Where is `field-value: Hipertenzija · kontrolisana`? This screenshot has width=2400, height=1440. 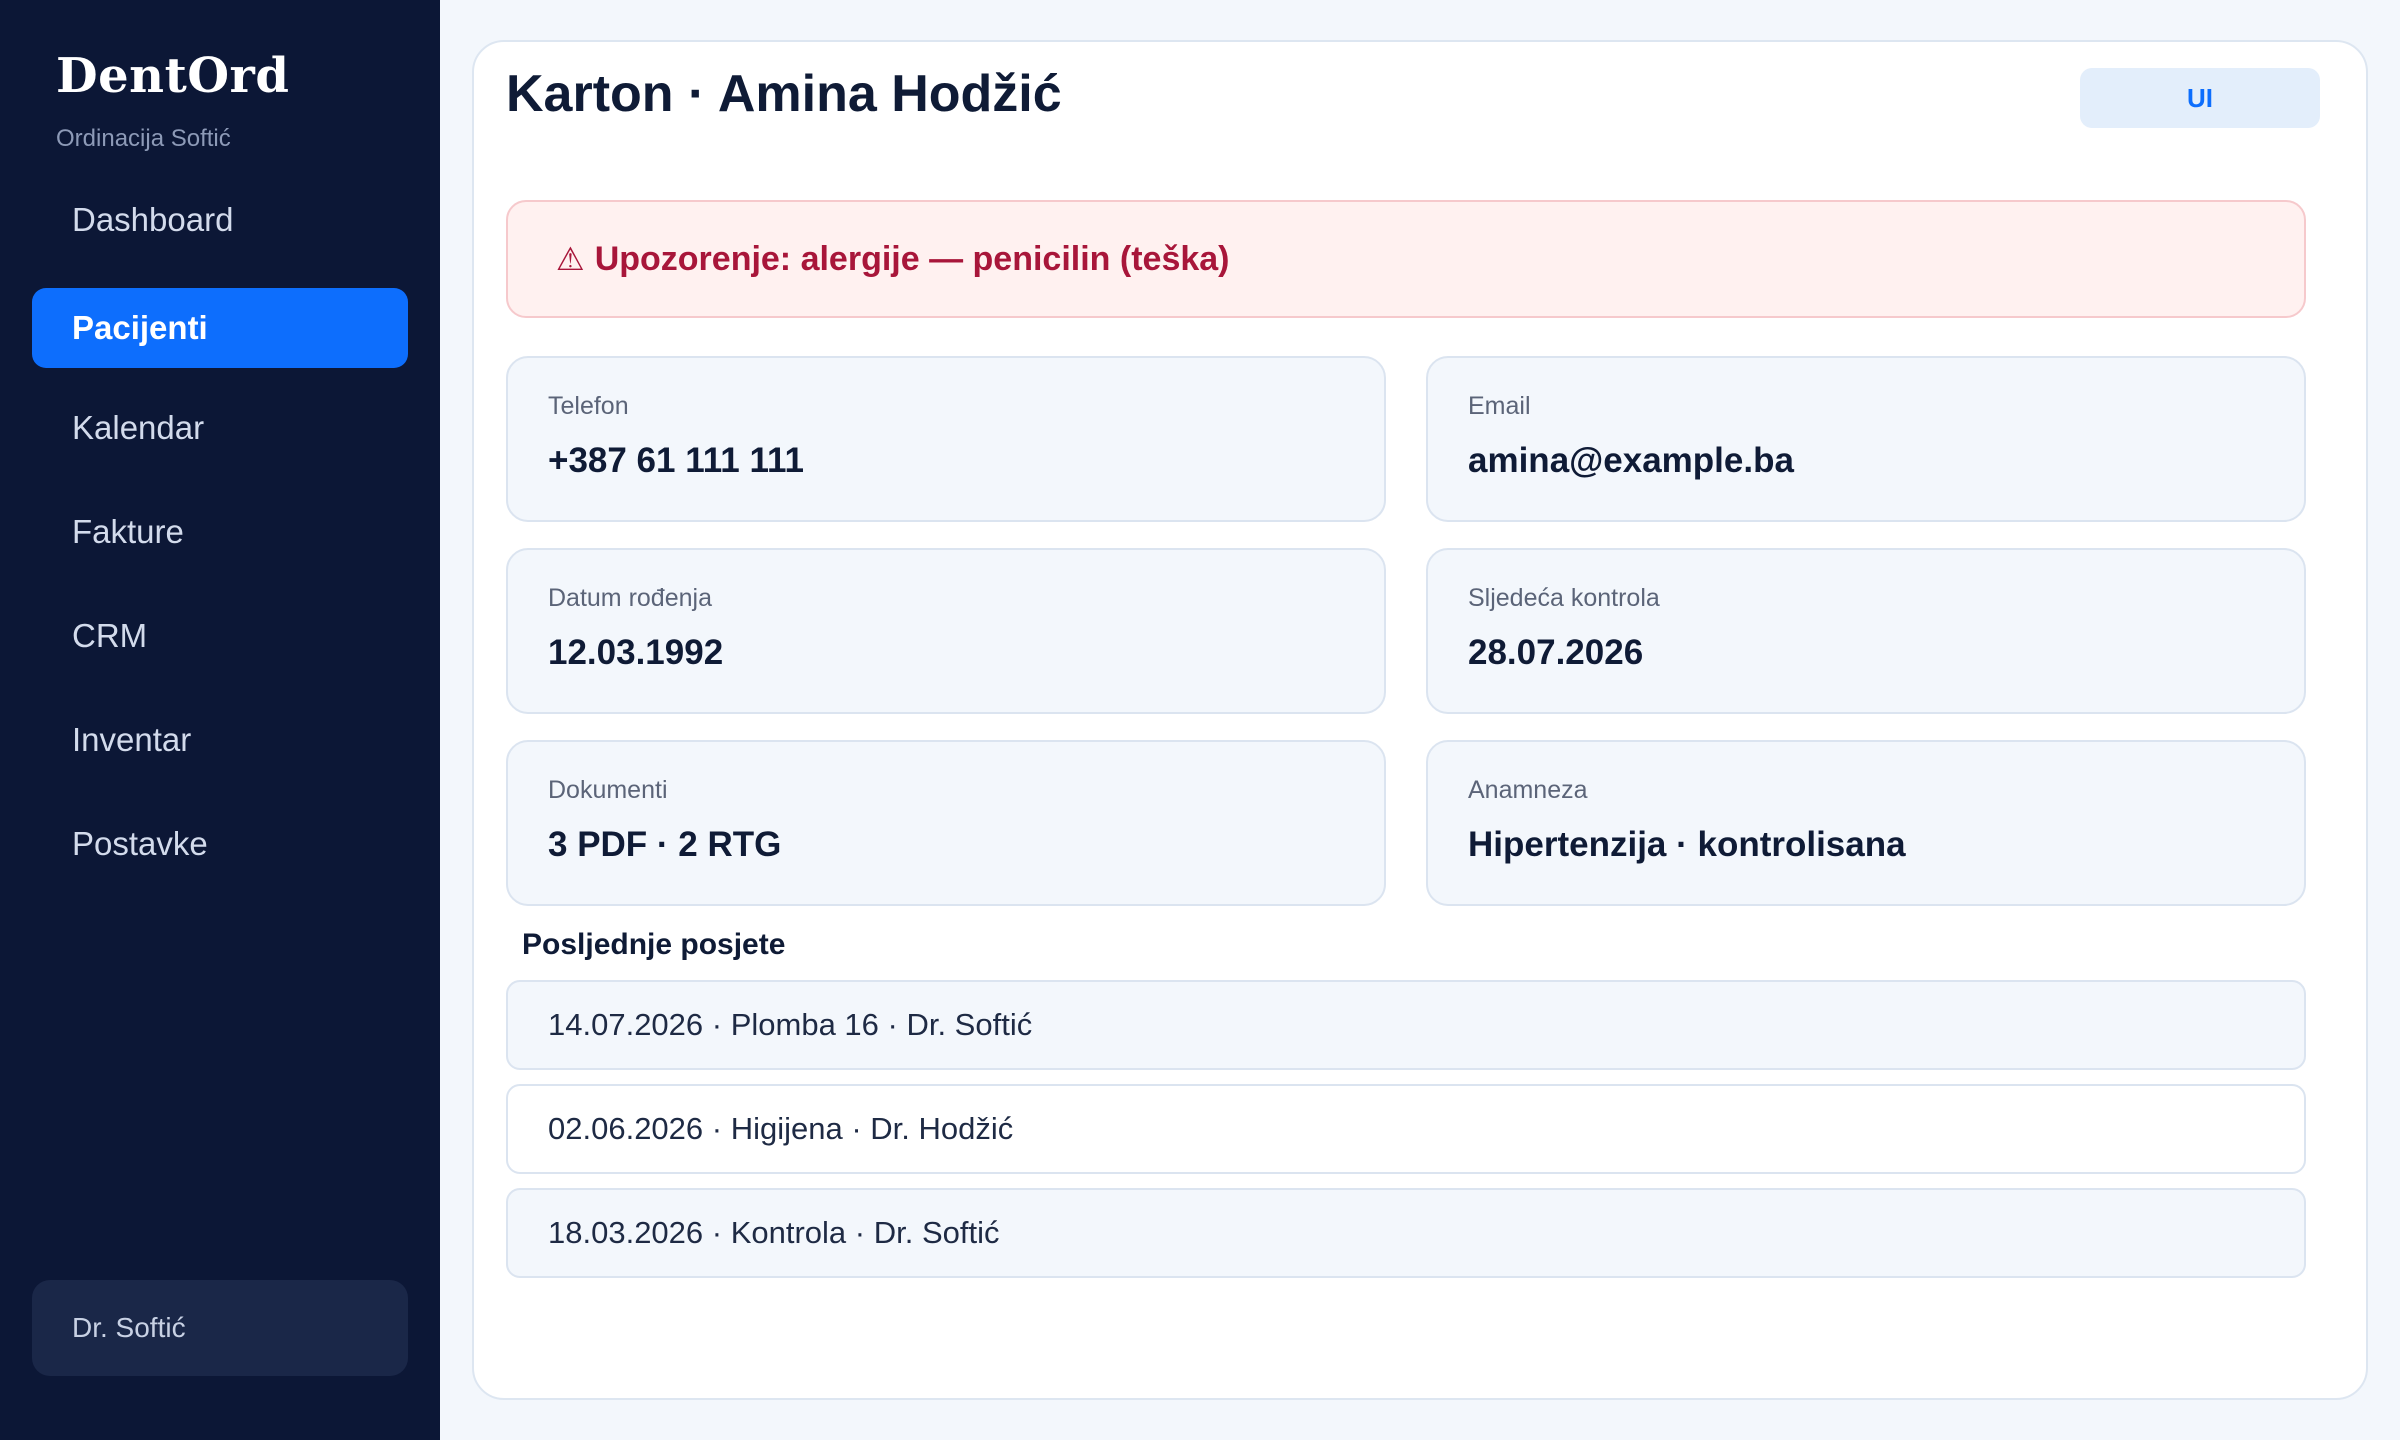 field-value: Hipertenzija · kontrolisana is located at coordinates (1687, 844).